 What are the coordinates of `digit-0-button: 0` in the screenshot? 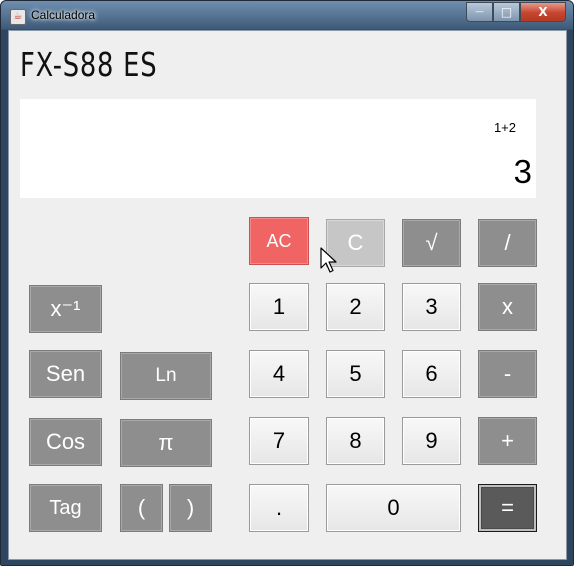 It's located at (393, 508).